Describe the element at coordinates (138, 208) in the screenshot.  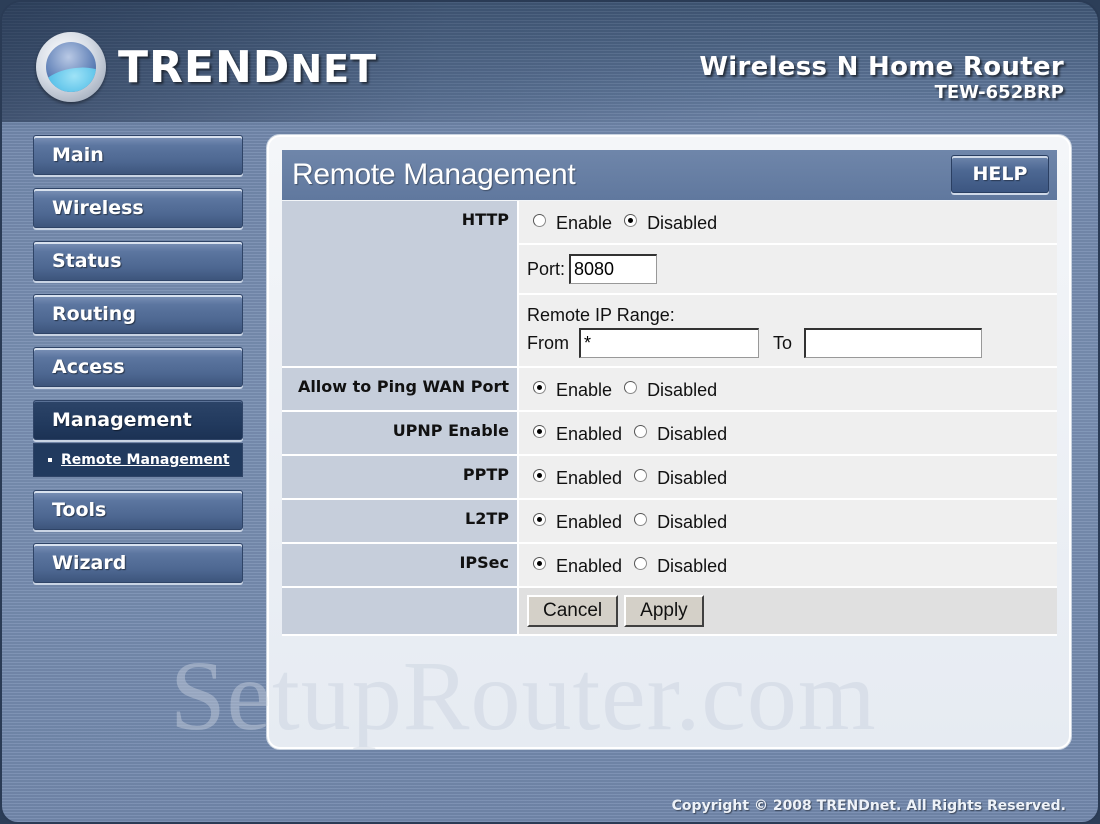
I see `sidebar-item-wireless: Wireless` at that location.